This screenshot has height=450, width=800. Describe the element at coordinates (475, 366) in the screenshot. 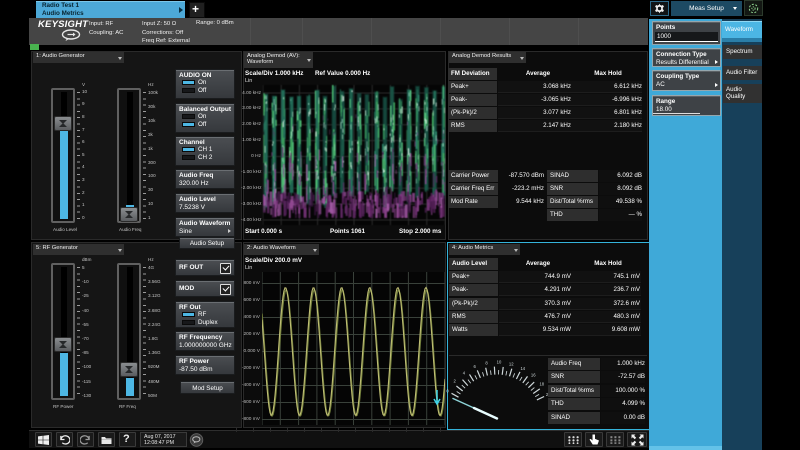

I see `svg-text: 6` at that location.